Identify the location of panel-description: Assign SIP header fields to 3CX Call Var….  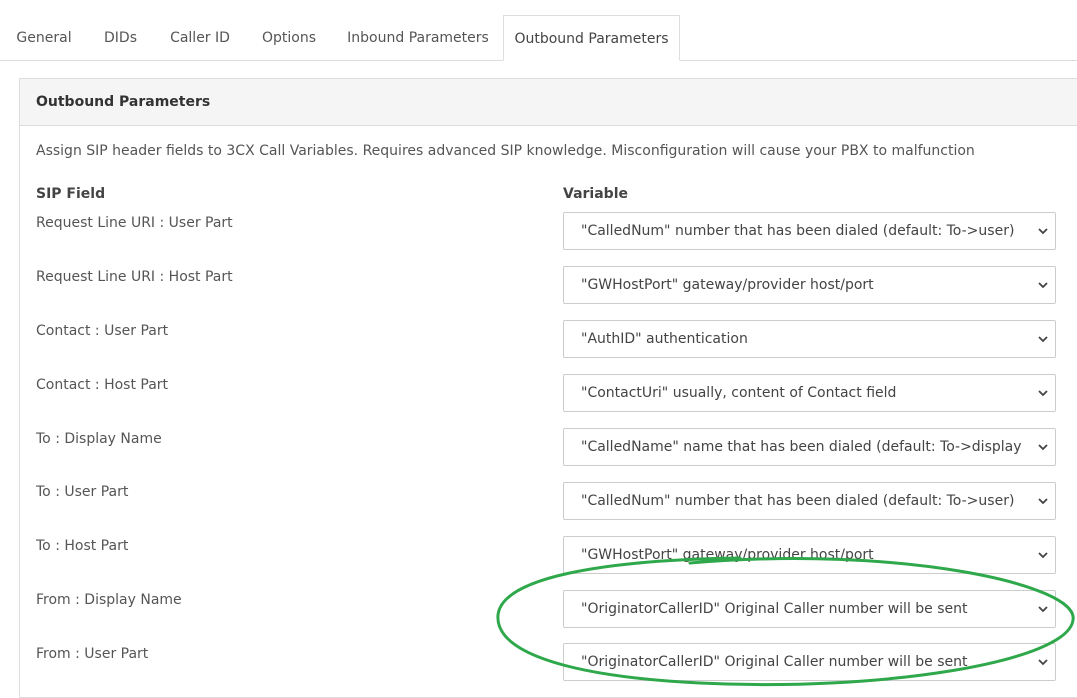
(505, 151).